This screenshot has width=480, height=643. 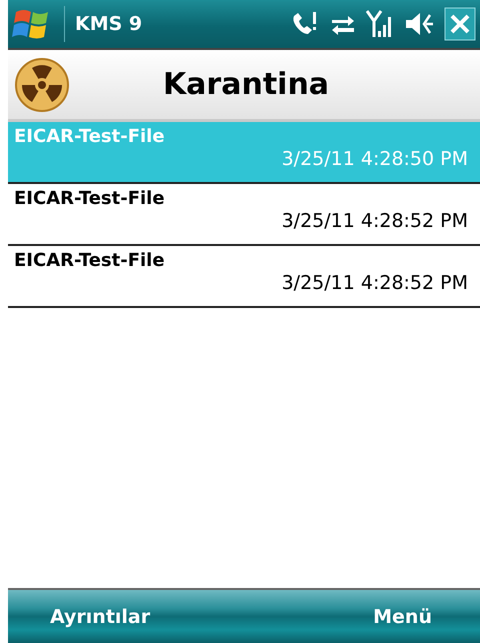 What do you see at coordinates (375, 159) in the screenshot?
I see `quarantine-time: 3/25/11 4:28:50 PM` at bounding box center [375, 159].